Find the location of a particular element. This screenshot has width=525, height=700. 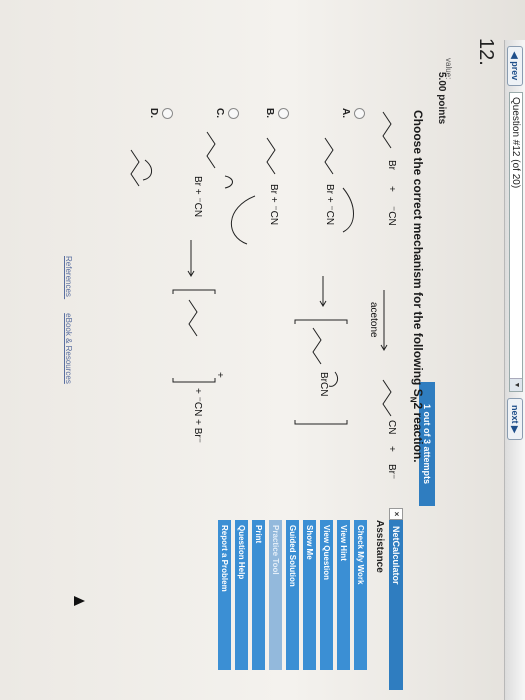

option-a-label: A. is located at coordinates (345, 113).